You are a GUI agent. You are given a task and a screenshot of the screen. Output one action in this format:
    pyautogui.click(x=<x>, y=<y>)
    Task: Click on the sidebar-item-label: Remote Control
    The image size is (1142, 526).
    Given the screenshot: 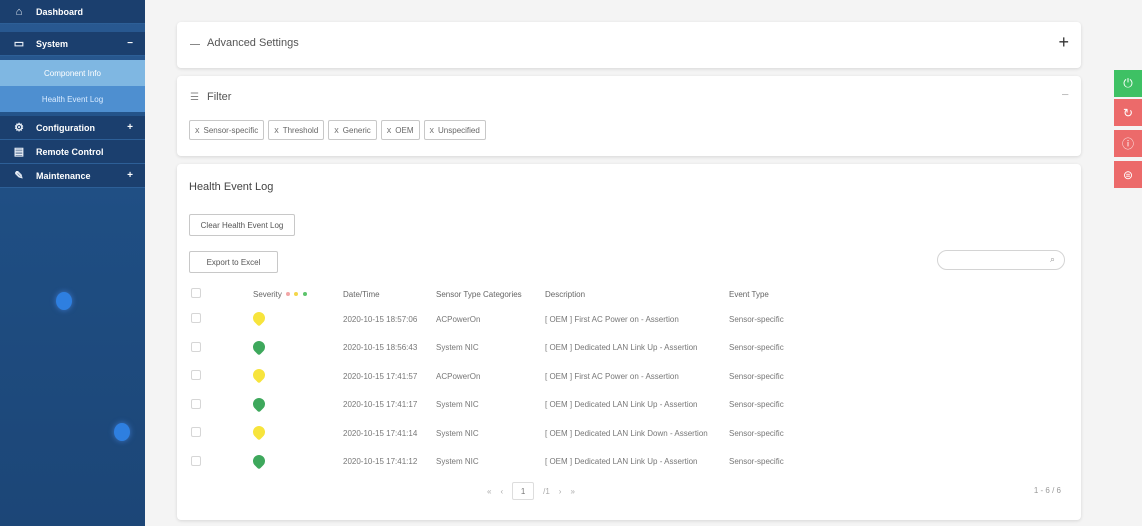 What is the action you would take?
    pyautogui.click(x=70, y=151)
    